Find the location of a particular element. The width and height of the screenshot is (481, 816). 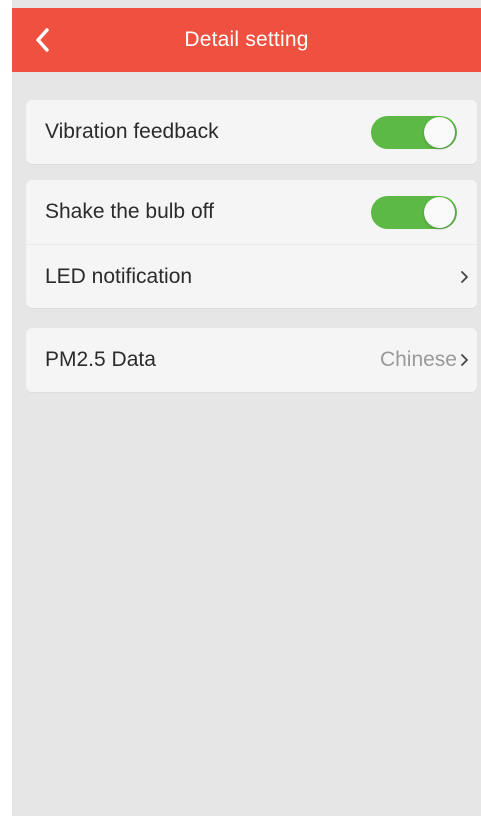

chevron-left-icon is located at coordinates (42, 40).